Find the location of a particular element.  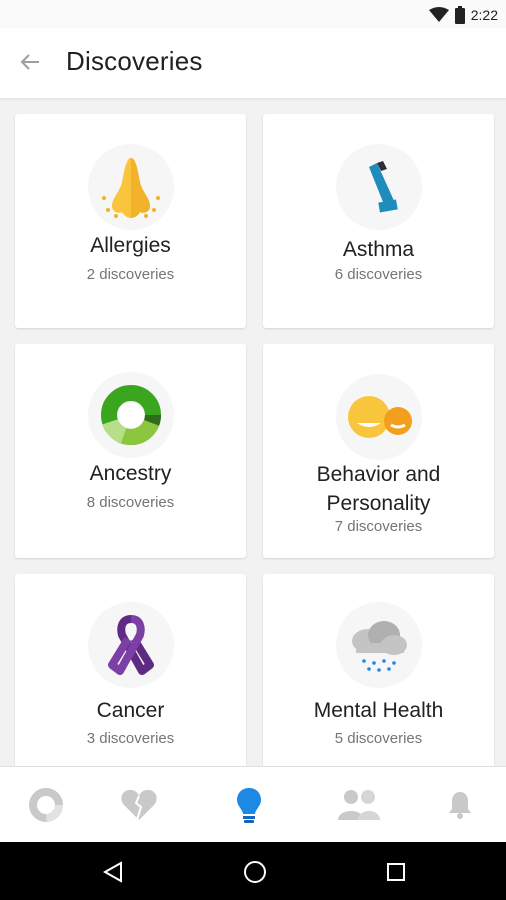

category-name: Ancestry is located at coordinates (130, 473).